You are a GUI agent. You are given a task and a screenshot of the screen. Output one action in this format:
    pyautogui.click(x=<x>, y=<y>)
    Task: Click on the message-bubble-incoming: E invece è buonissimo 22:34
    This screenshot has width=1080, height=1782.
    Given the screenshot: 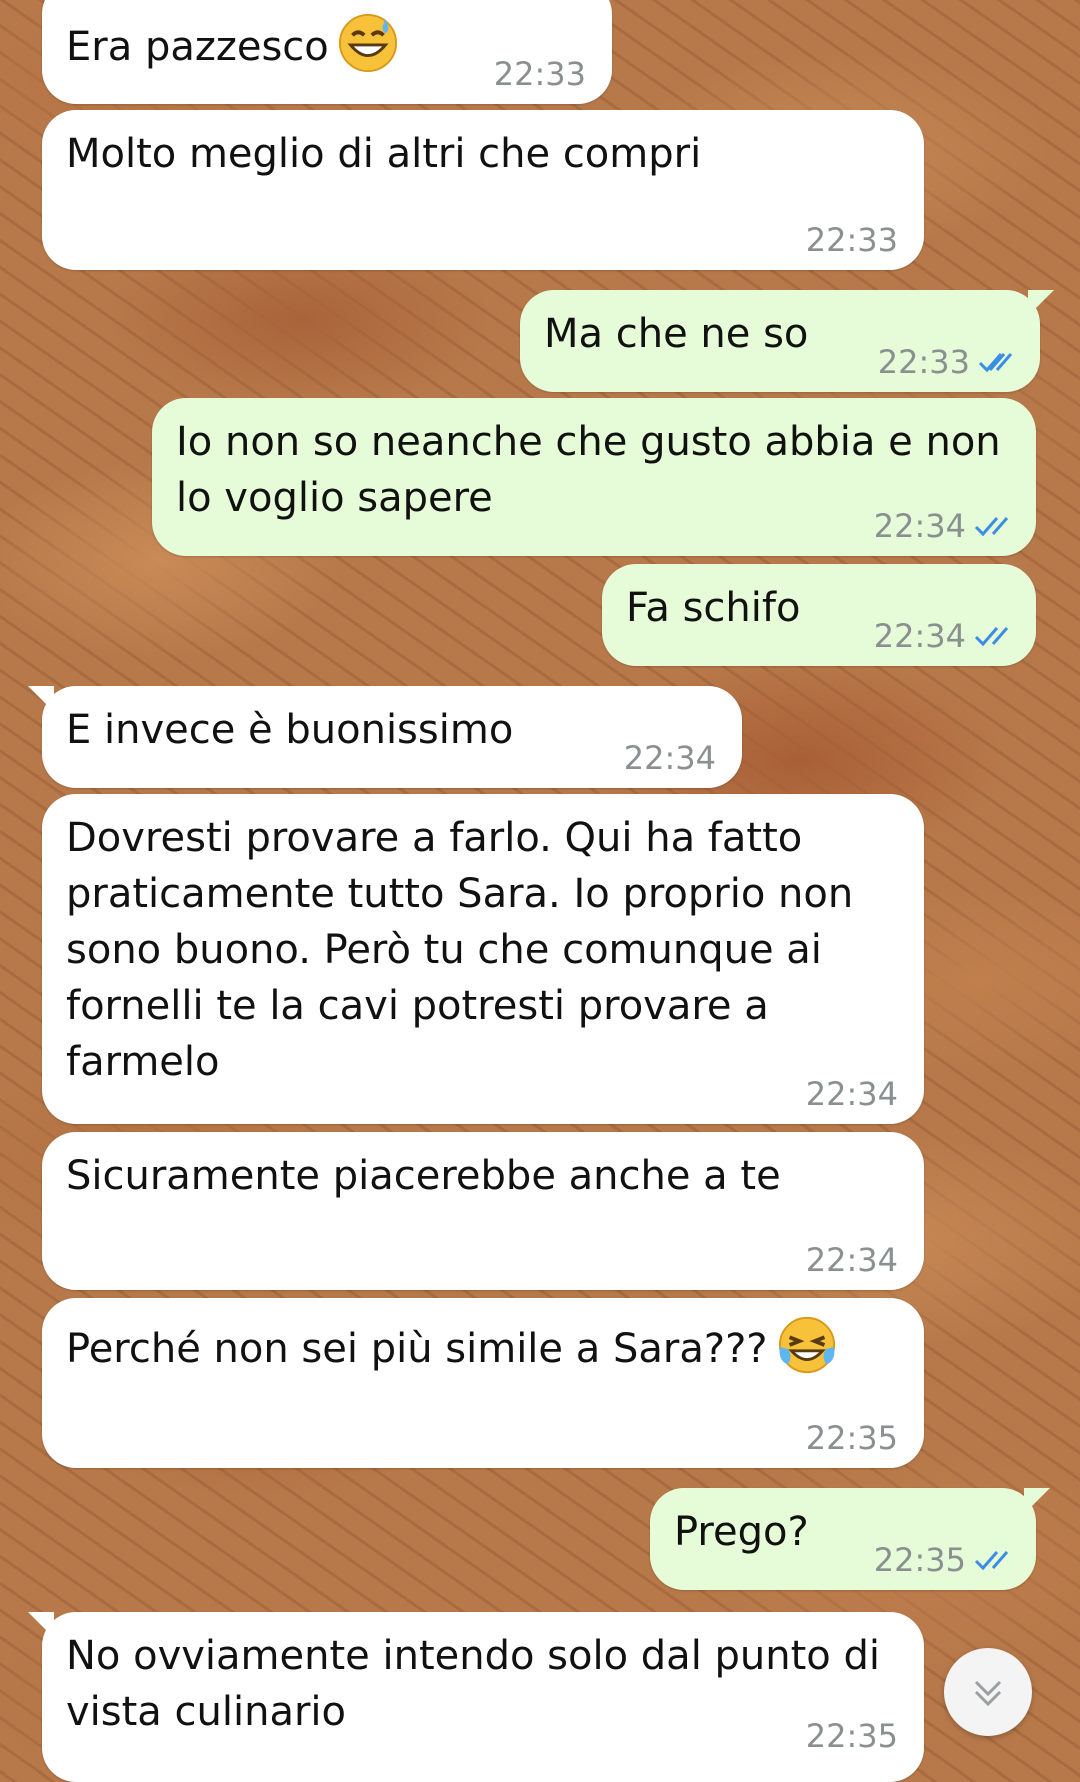 What is the action you would take?
    pyautogui.click(x=385, y=737)
    